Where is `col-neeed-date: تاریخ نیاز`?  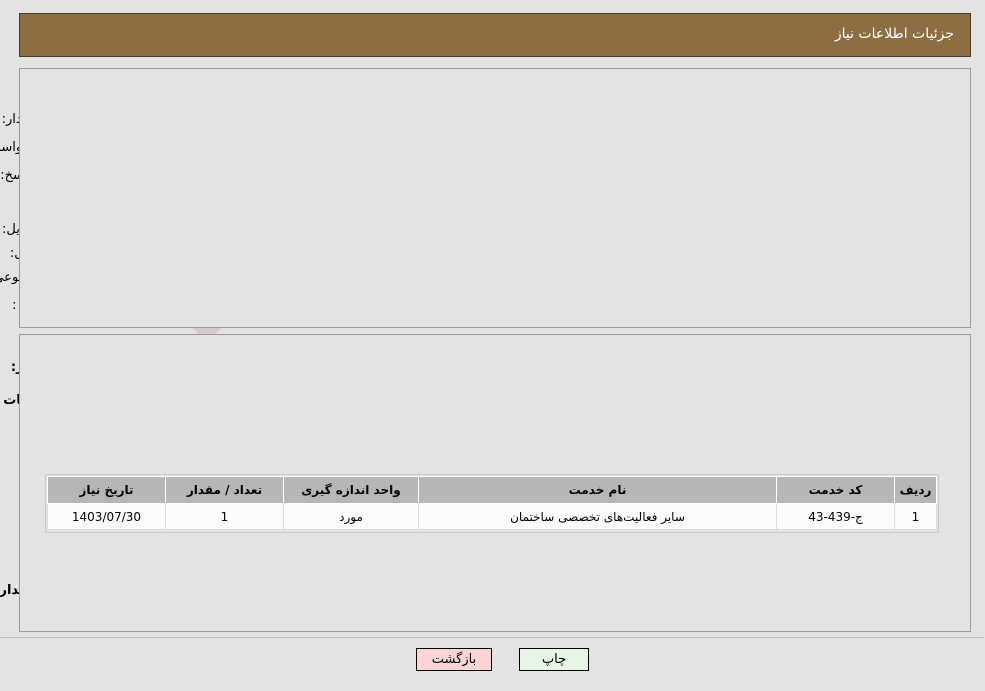 col-neeed-date: تاریخ نیاز is located at coordinates (107, 490).